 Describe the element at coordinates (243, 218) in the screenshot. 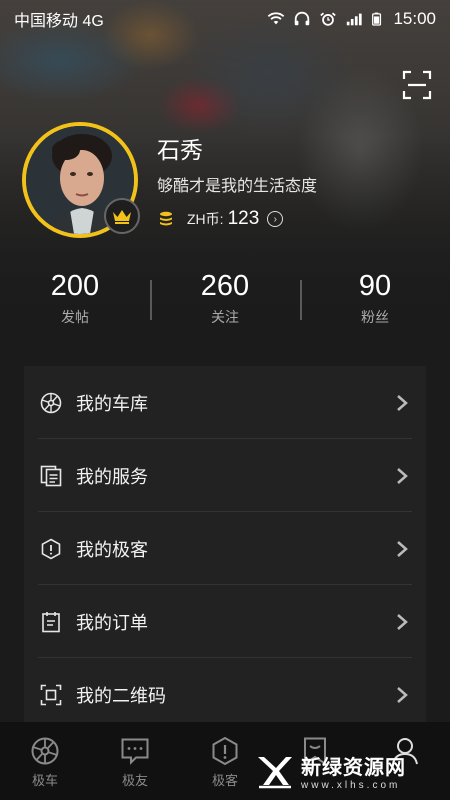

I see `coin-value: 123` at that location.